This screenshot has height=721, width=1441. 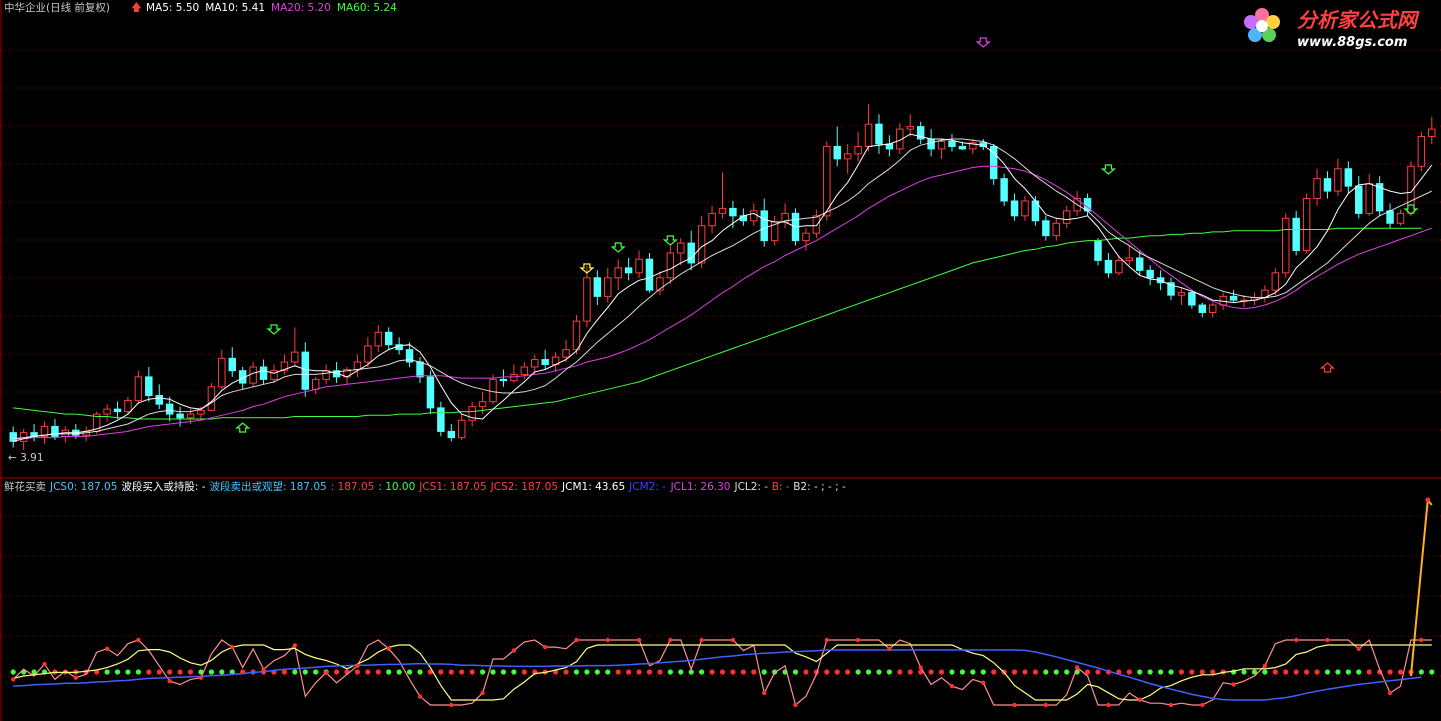 I want to click on ma-legend: MA5: 5.50 MA10: 5.41 MA20: 5.20 MA60: 5.24, so click(x=271, y=8).